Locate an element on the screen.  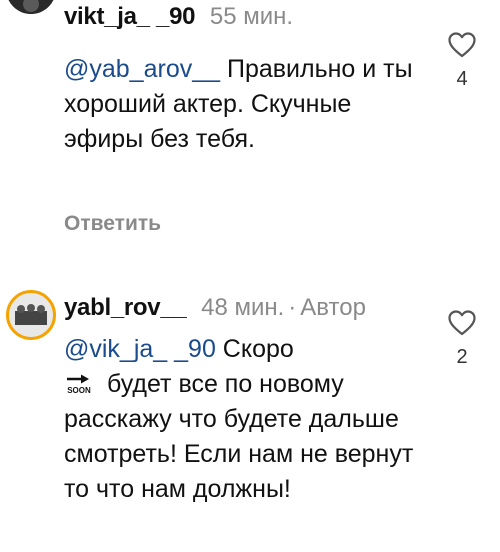
like-button: 4 is located at coordinates (462, 61).